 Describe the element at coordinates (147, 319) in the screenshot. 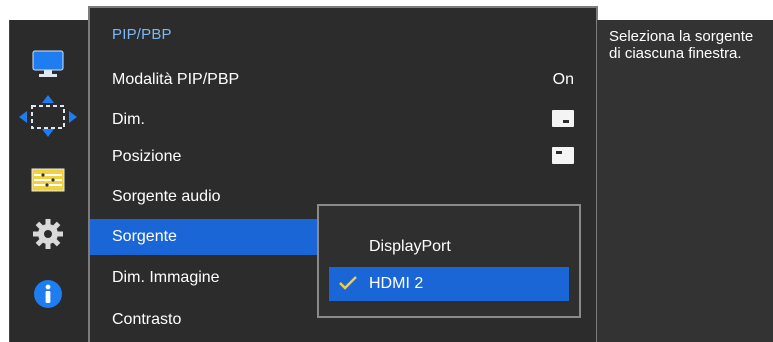

I see `menu-item-label: Contrasto` at that location.